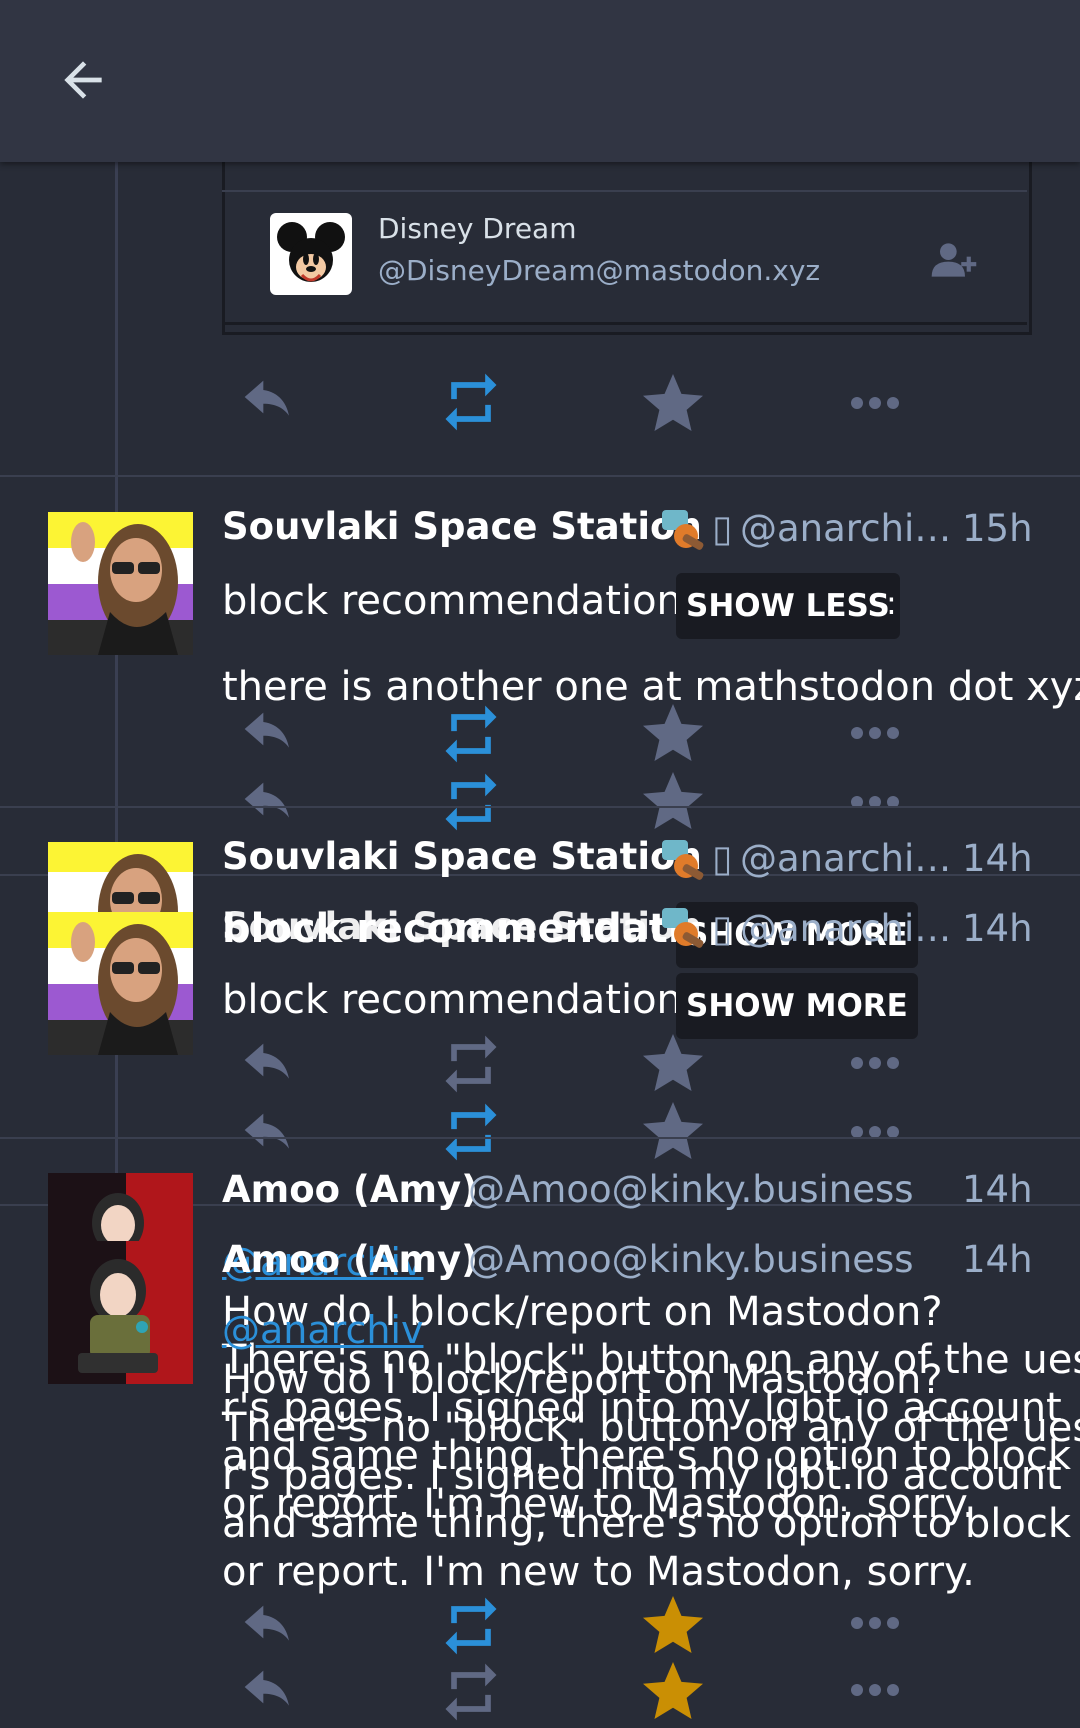 The height and width of the screenshot is (1728, 1080). What do you see at coordinates (891, 603) in the screenshot?
I see `overflow-colon: :` at bounding box center [891, 603].